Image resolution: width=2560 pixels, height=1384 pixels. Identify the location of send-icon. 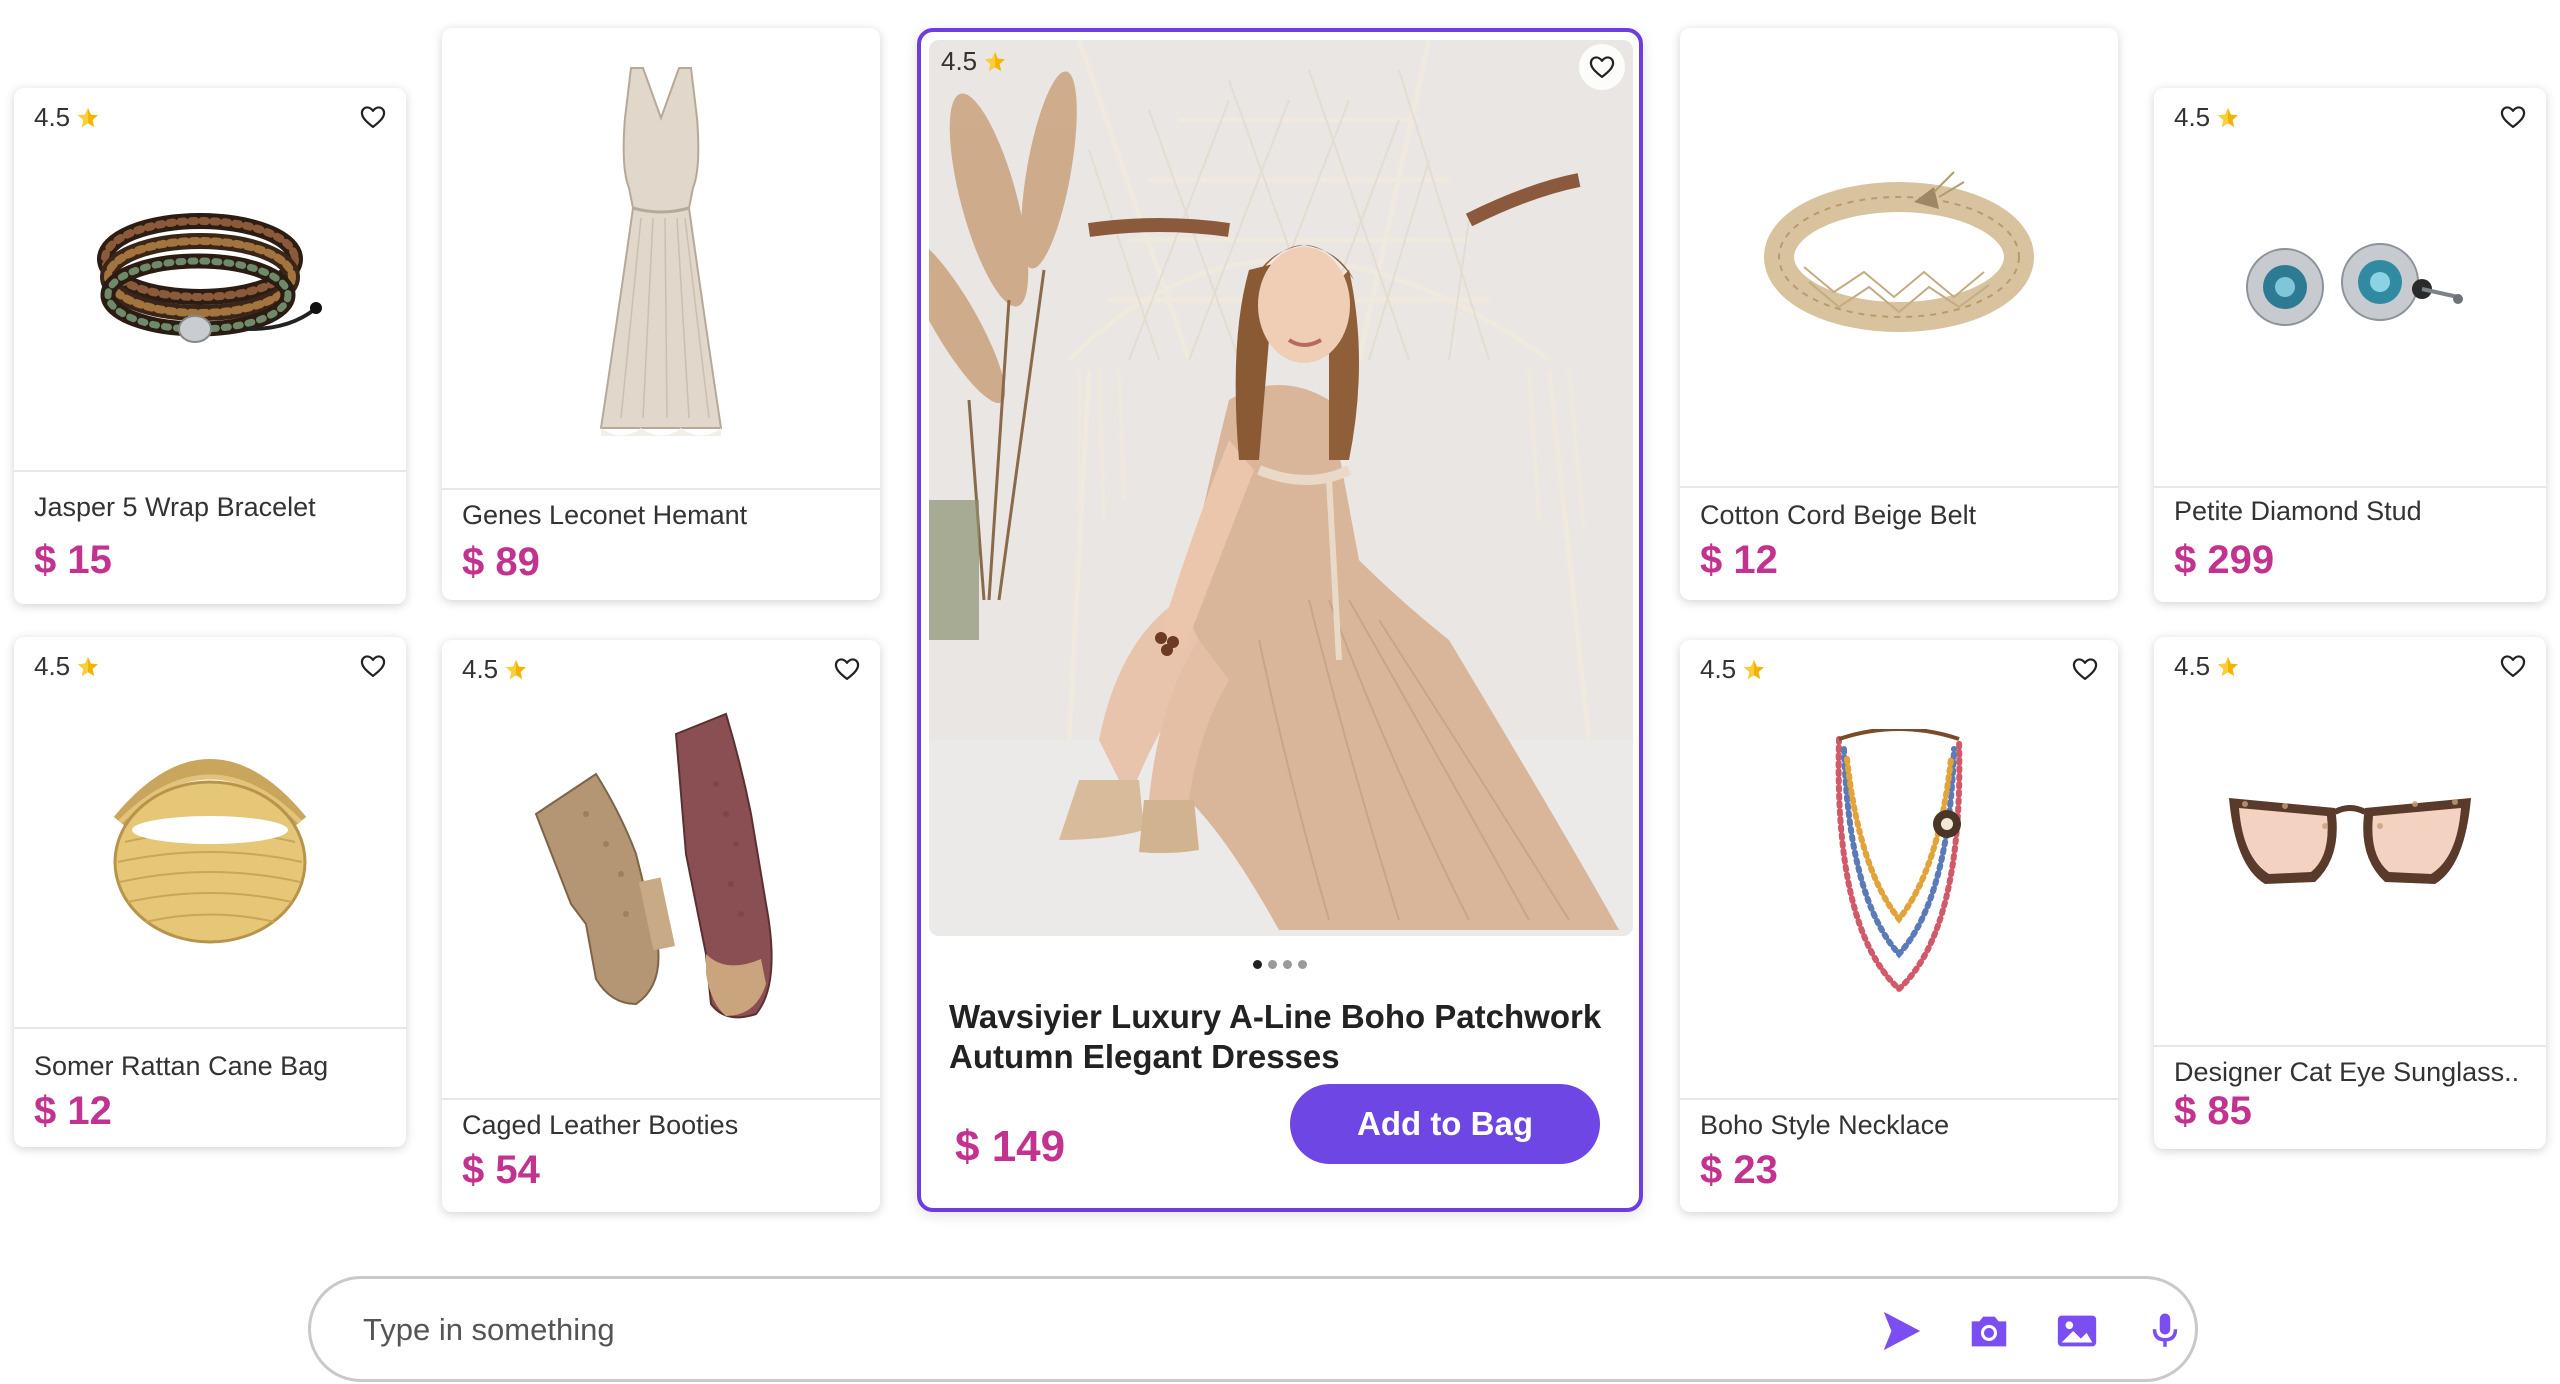
(1901, 1331).